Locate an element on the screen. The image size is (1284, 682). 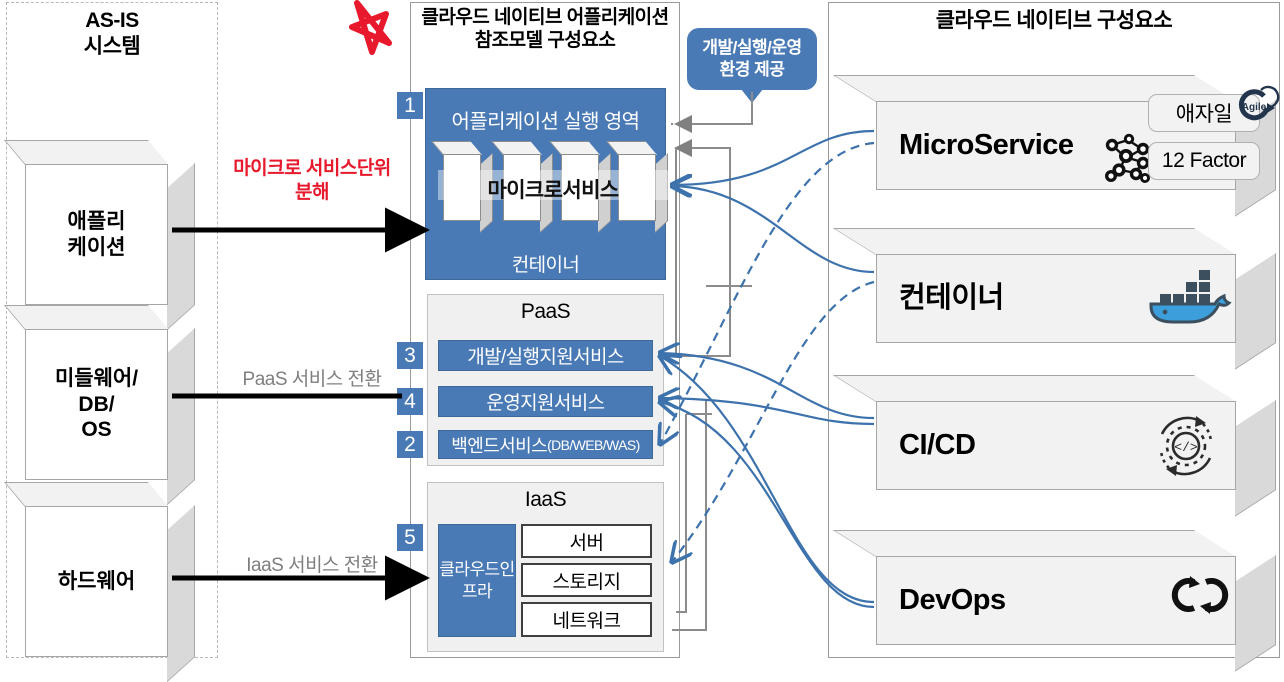
environment-bubble: 개발/실행/운영 환경 제공 is located at coordinates (752, 59).